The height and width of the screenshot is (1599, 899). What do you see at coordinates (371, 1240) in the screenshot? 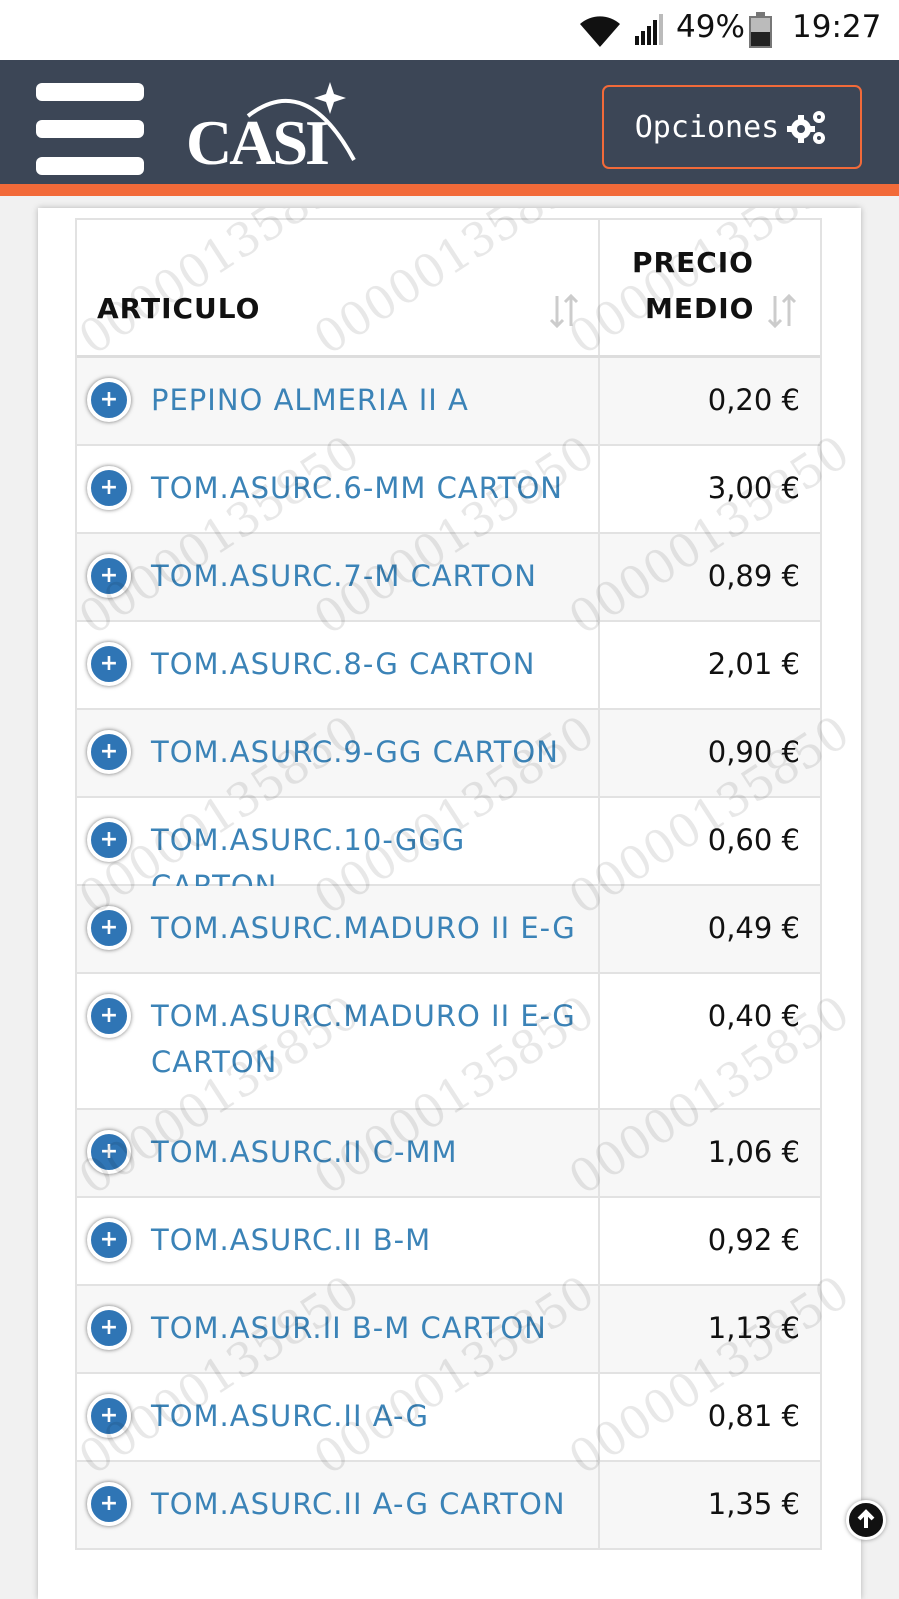
I see `articulo-name: TOM.ASURC.II B-M` at bounding box center [371, 1240].